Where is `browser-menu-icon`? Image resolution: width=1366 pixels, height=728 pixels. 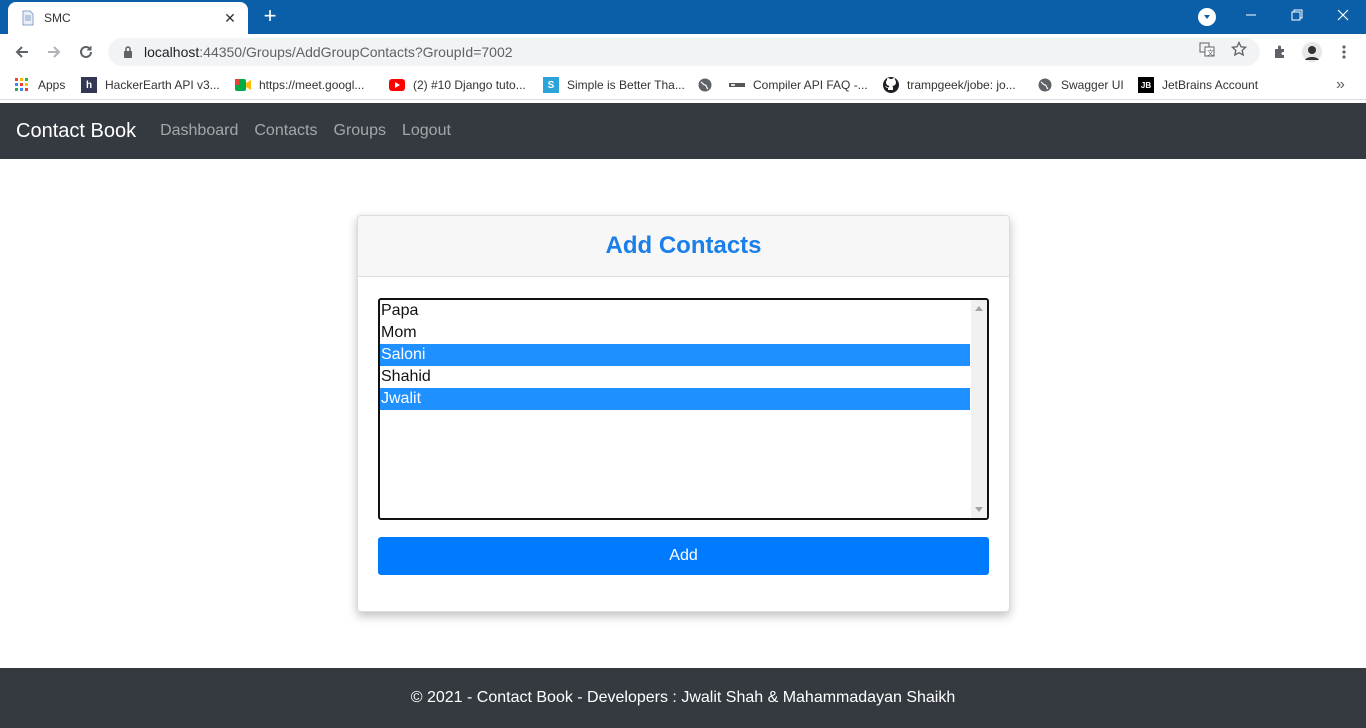
browser-menu-icon is located at coordinates (1344, 52).